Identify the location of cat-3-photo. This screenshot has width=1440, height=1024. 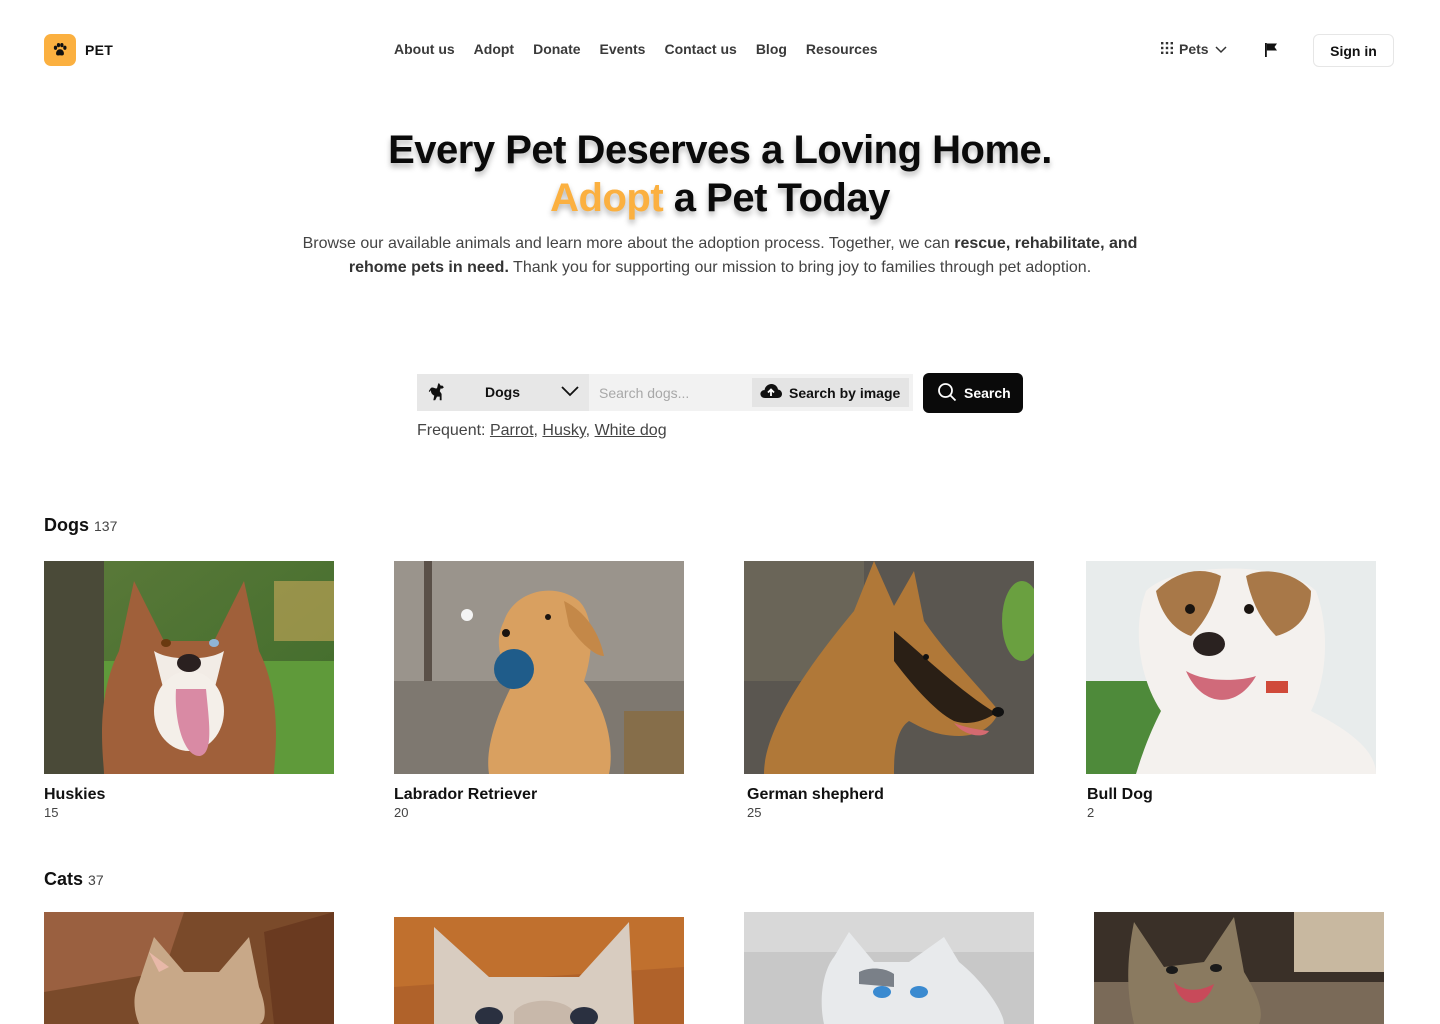
(889, 968).